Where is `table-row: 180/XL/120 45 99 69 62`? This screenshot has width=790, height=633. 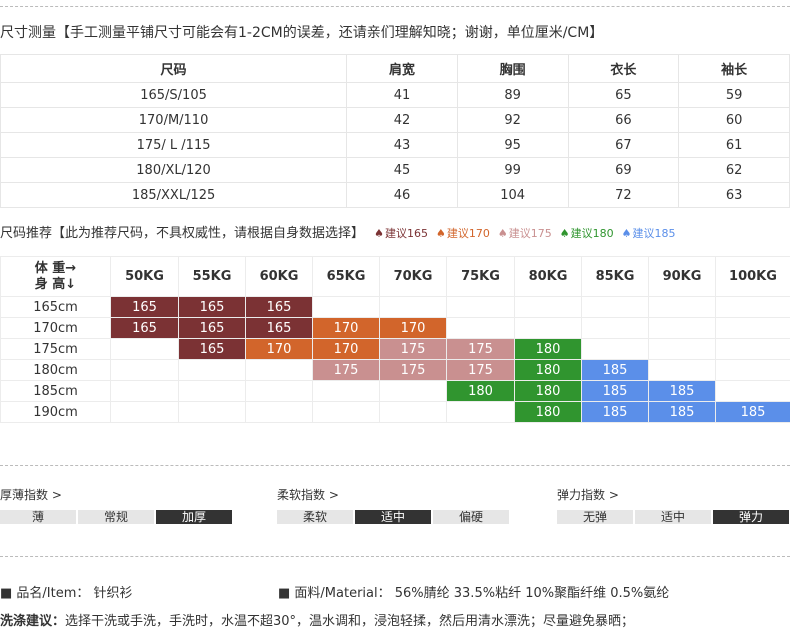 table-row: 180/XL/120 45 99 69 62 is located at coordinates (395, 170).